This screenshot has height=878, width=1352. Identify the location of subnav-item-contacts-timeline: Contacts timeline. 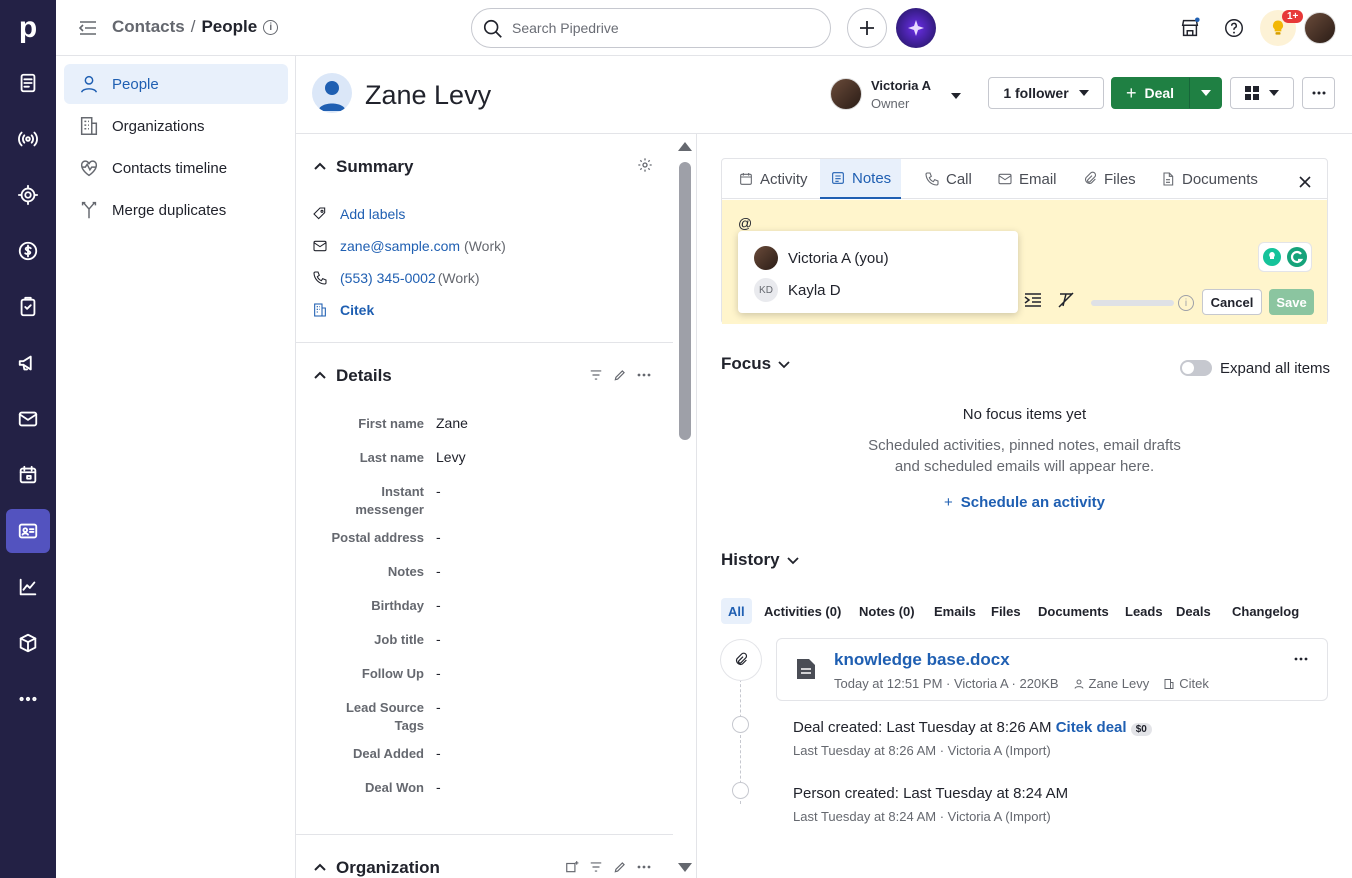
(176, 168).